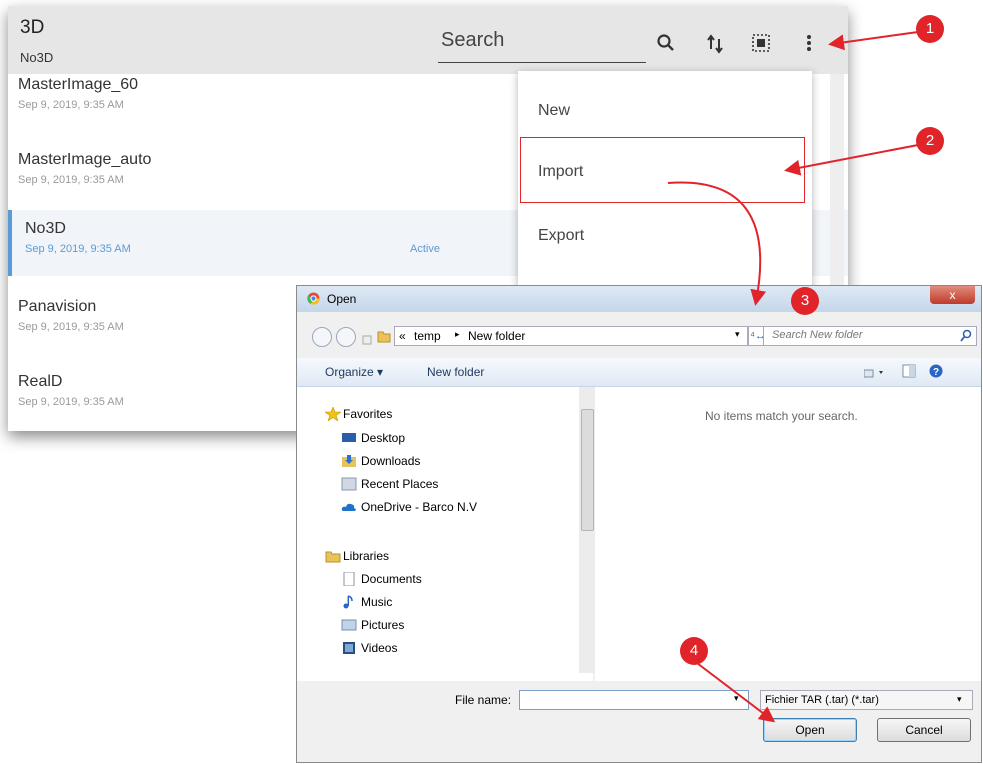  I want to click on callout-3: 3, so click(805, 301).